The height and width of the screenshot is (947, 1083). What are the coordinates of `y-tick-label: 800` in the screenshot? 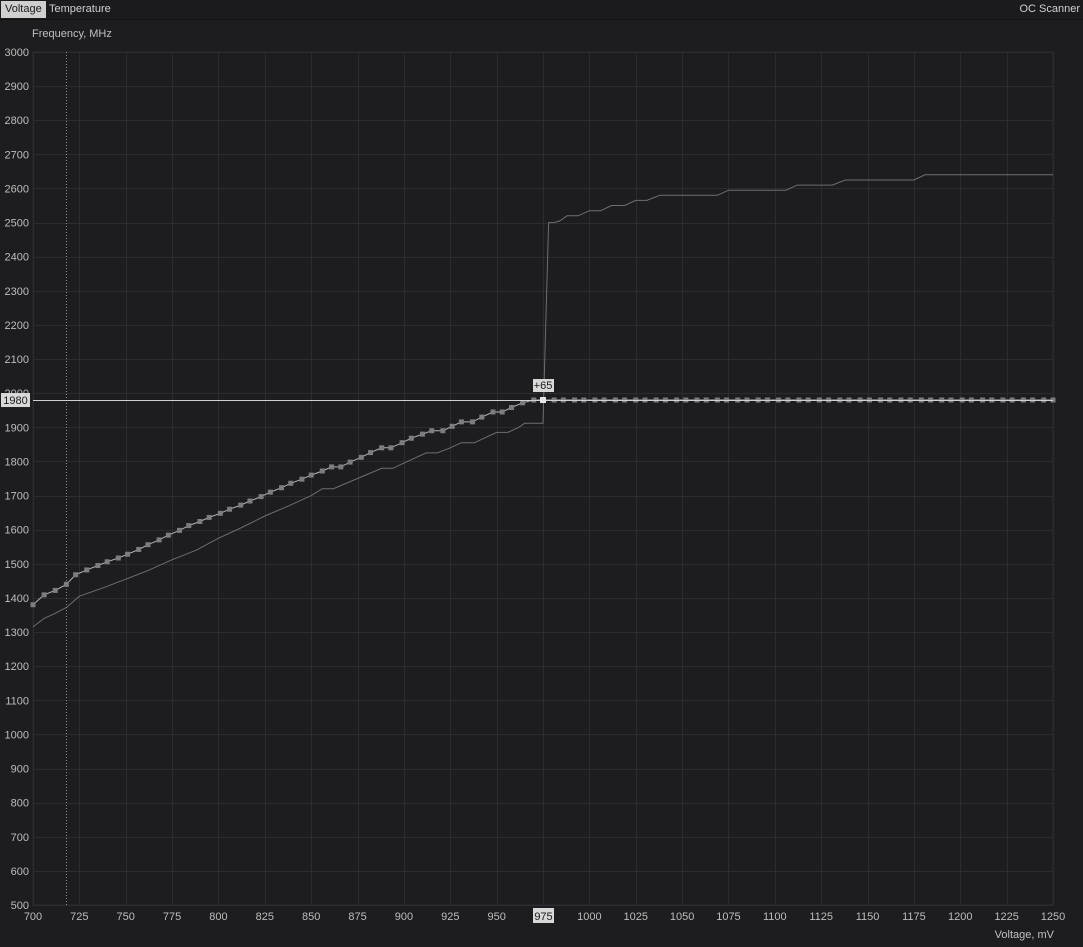 It's located at (20, 804).